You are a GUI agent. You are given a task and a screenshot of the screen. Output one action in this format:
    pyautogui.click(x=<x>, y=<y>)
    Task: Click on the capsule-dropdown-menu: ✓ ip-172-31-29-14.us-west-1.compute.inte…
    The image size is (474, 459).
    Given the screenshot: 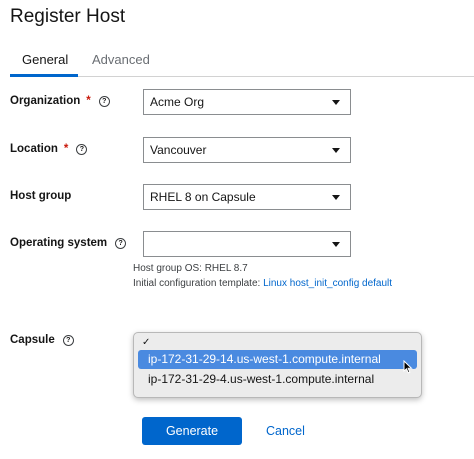 What is the action you would take?
    pyautogui.click(x=277, y=365)
    